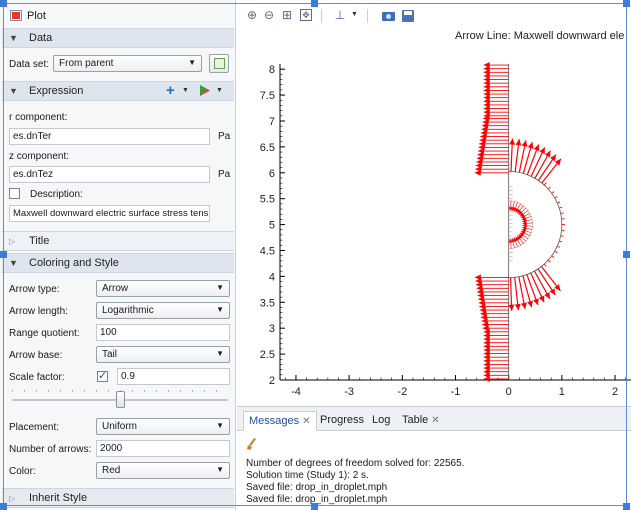 The image size is (631, 510). I want to click on placement-label: Placement:, so click(34, 427).